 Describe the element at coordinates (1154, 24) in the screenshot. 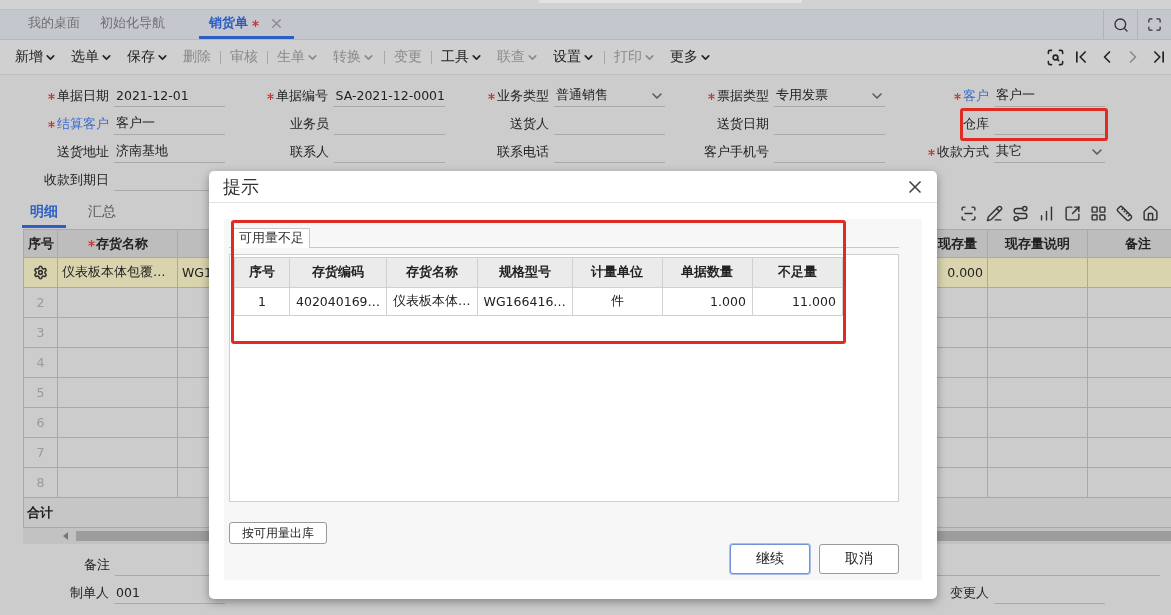

I see `fullscreen-icon` at that location.